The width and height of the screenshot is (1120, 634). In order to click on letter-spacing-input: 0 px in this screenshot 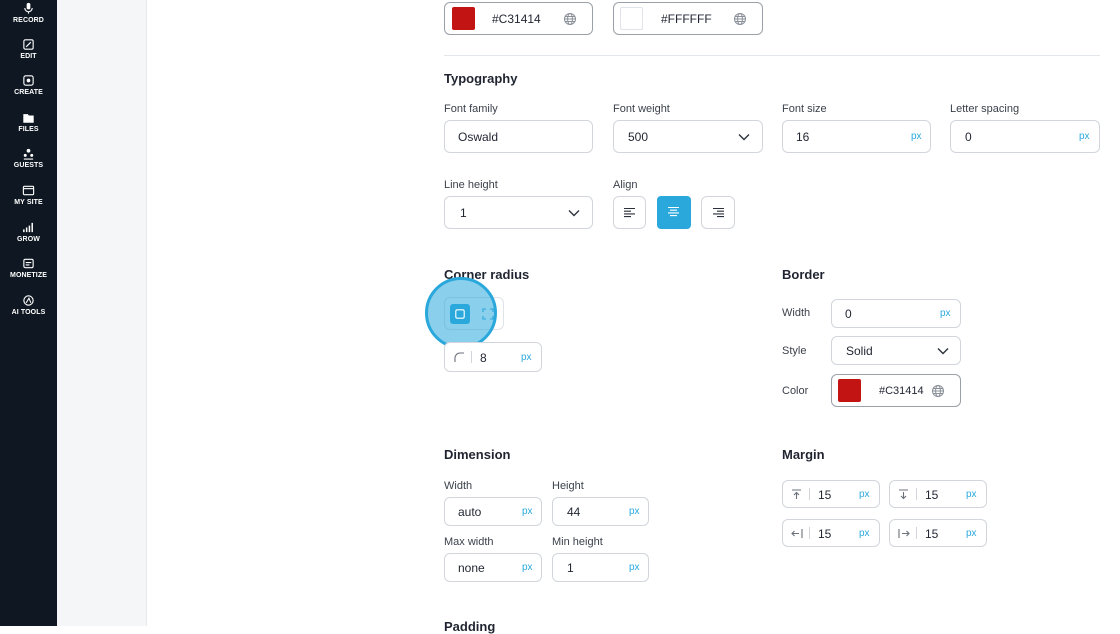, I will do `click(1025, 136)`.